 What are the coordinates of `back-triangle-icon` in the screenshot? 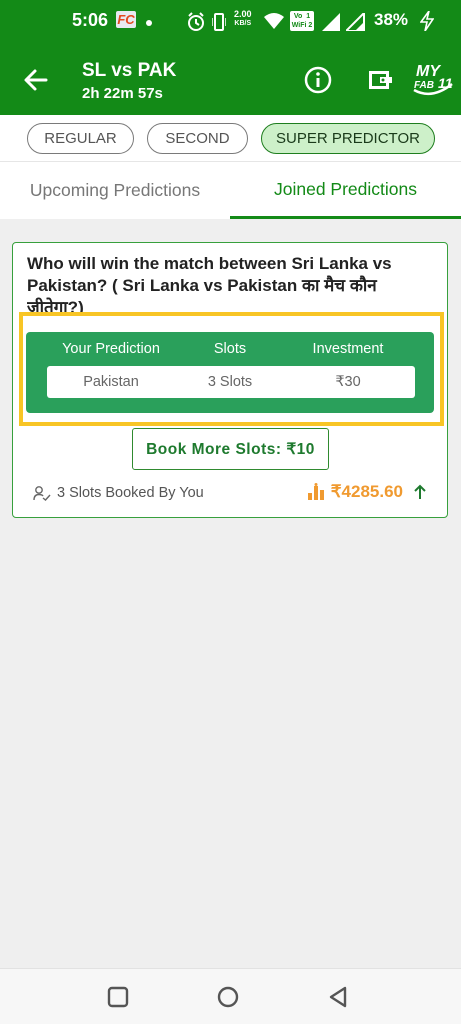 It's located at (338, 997).